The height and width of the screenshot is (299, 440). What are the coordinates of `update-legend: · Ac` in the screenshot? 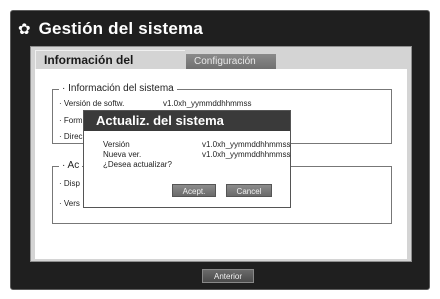 It's located at (71, 166).